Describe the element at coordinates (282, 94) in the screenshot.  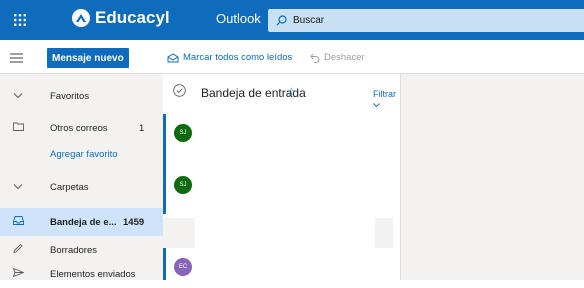
I see `message-list-header: Bandeja de entrada ☆ Filtrar` at that location.